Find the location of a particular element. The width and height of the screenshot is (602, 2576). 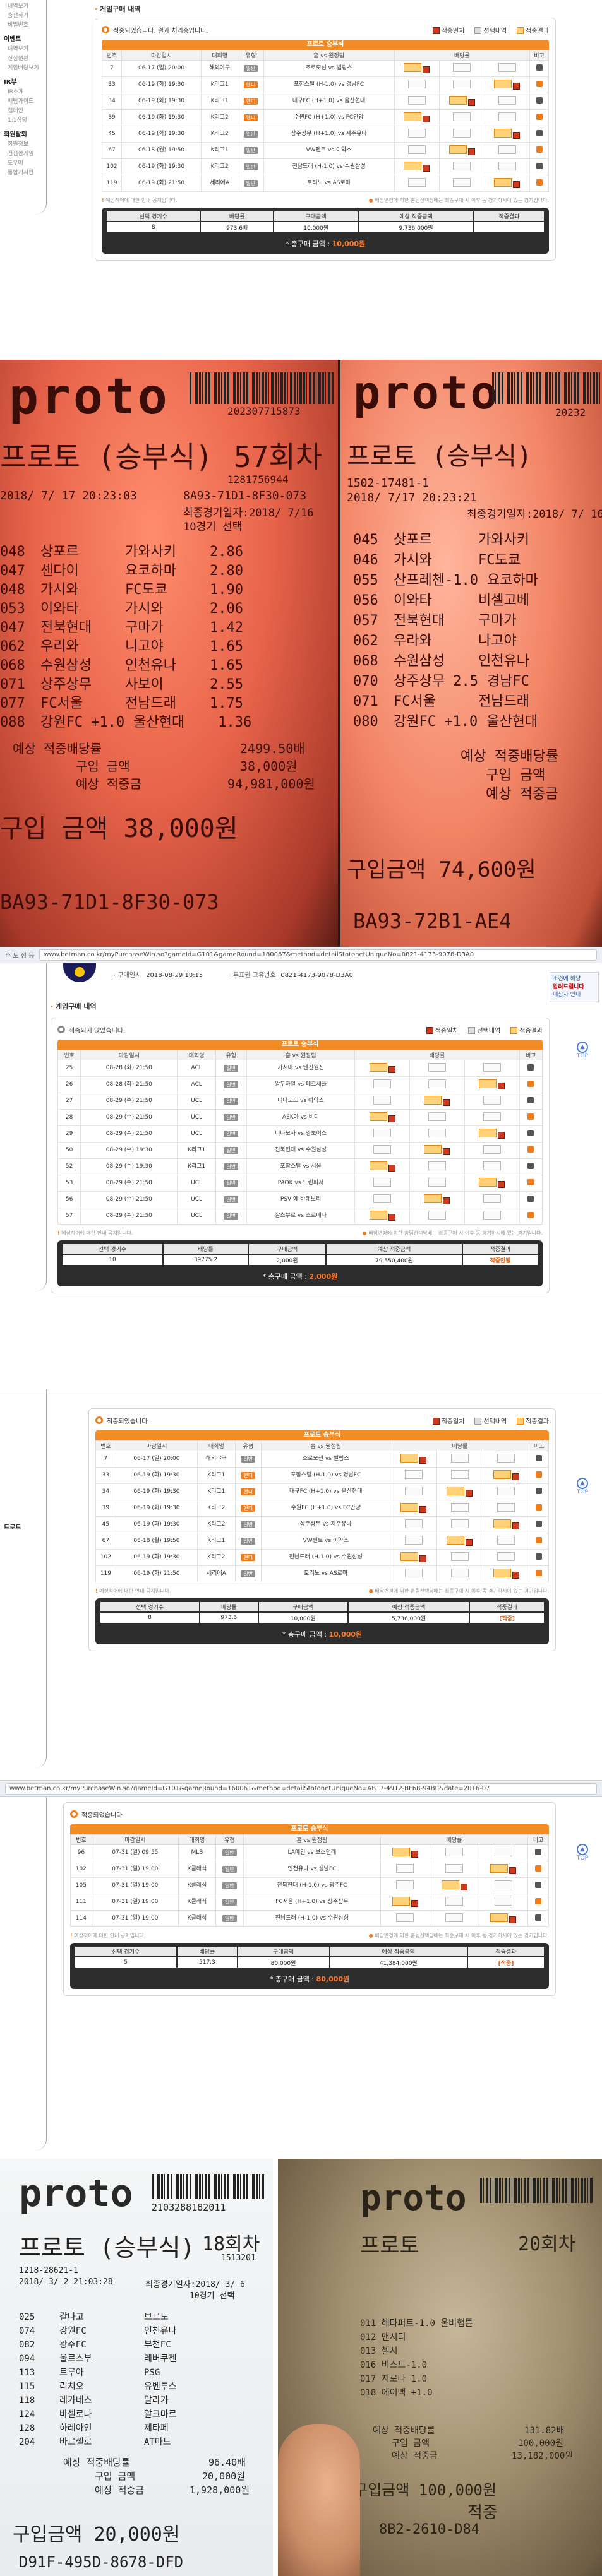

sidebar-item: 게임배당보기 is located at coordinates (27, 67).